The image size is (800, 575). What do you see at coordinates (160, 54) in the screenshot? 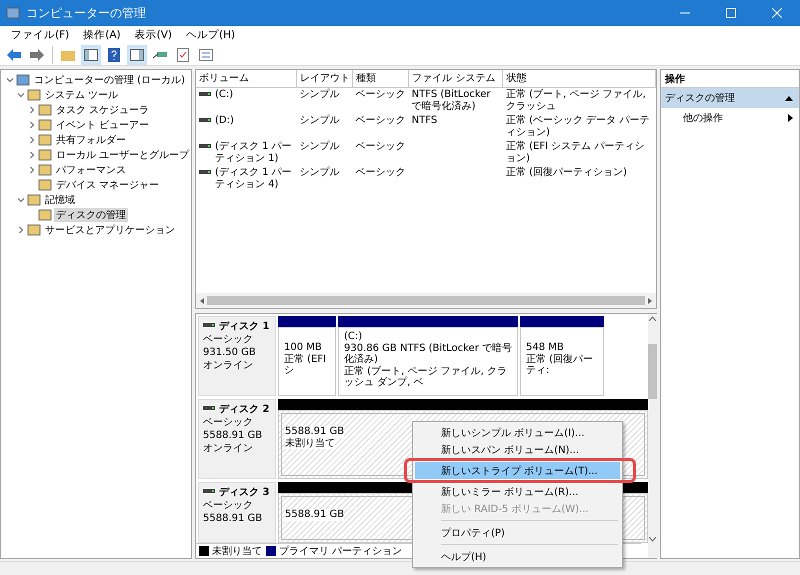
I see `plug-icon` at bounding box center [160, 54].